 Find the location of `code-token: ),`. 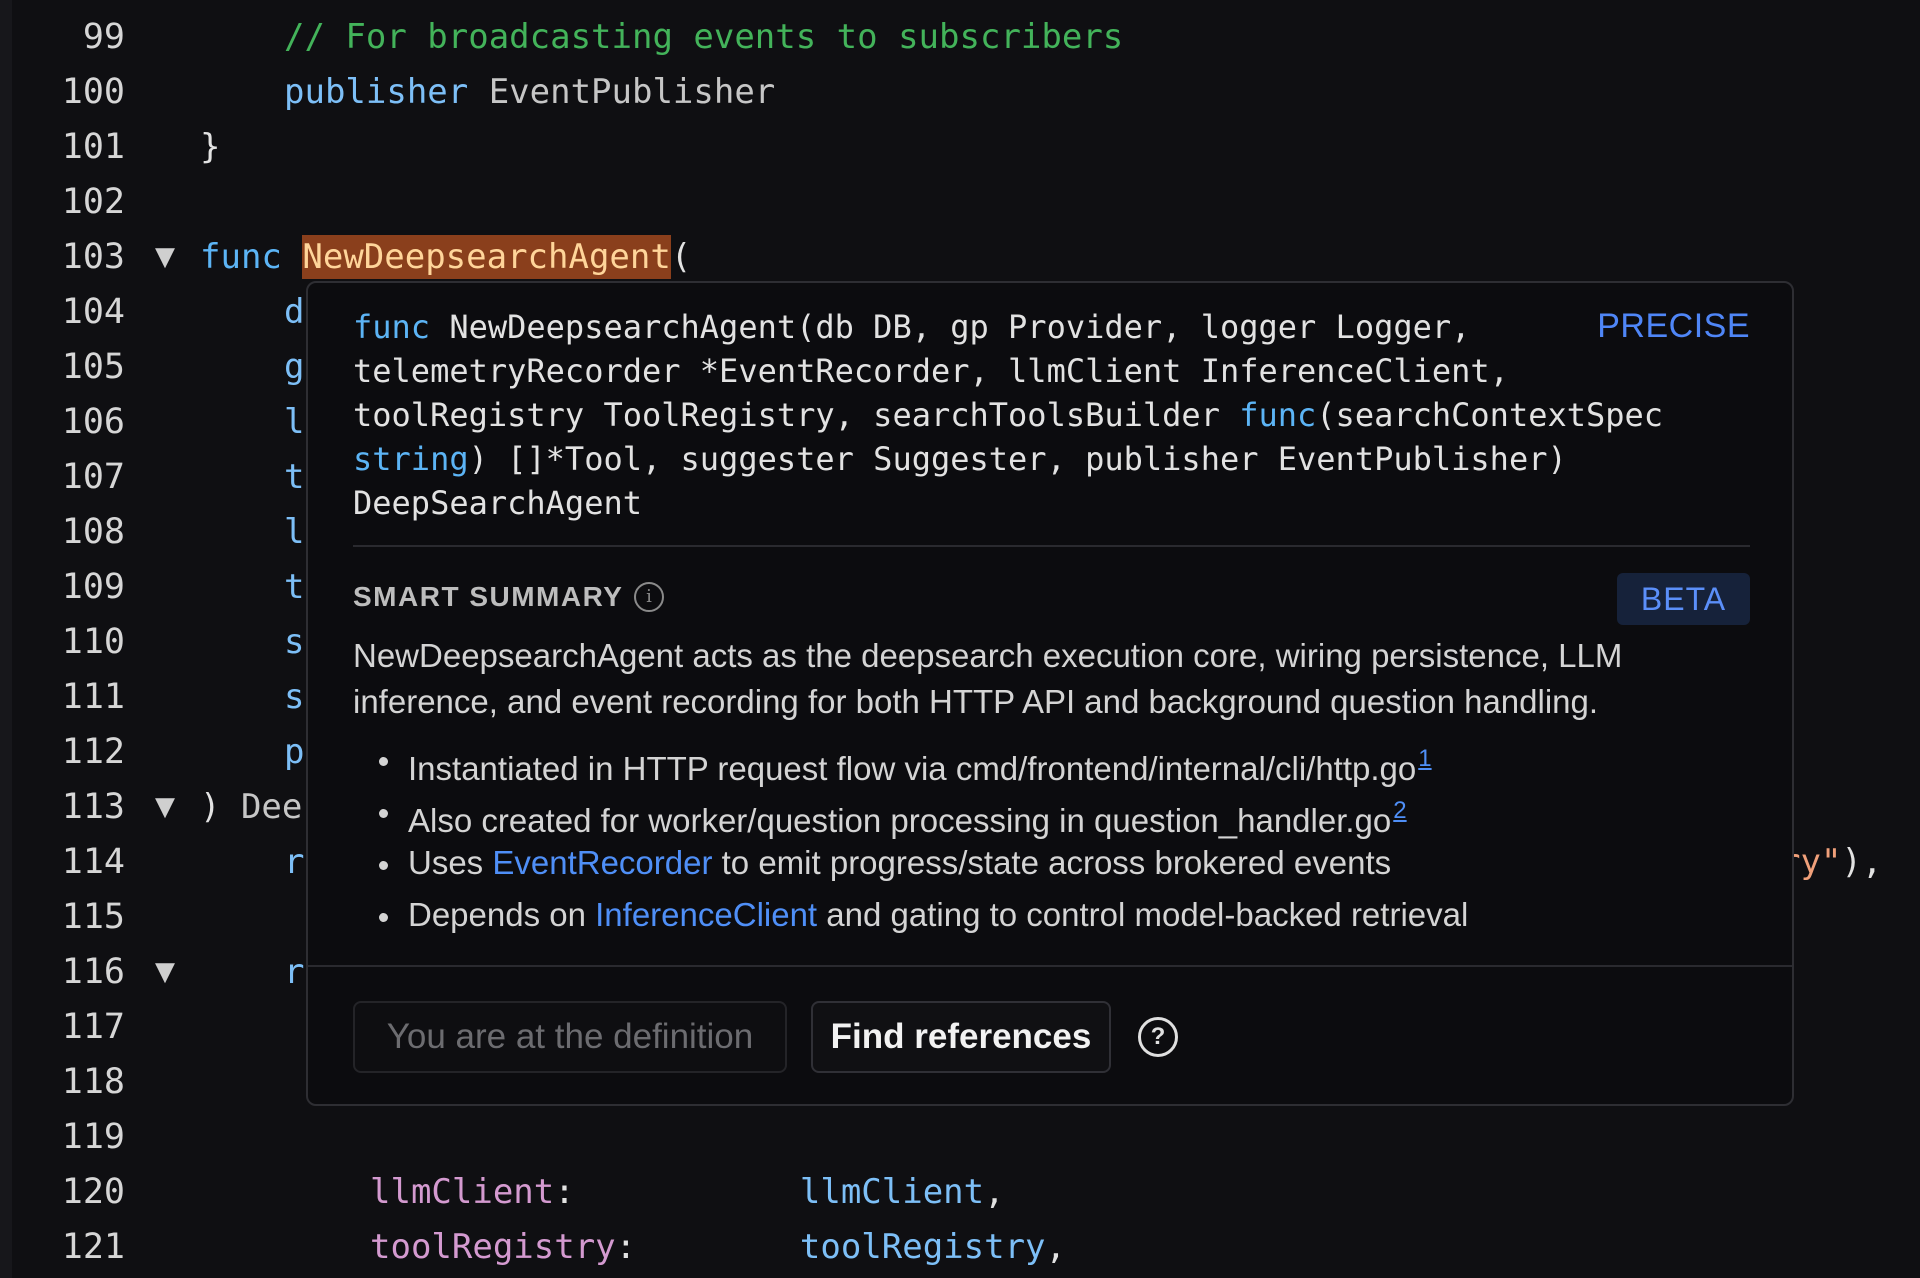

code-token: ), is located at coordinates (1862, 862).